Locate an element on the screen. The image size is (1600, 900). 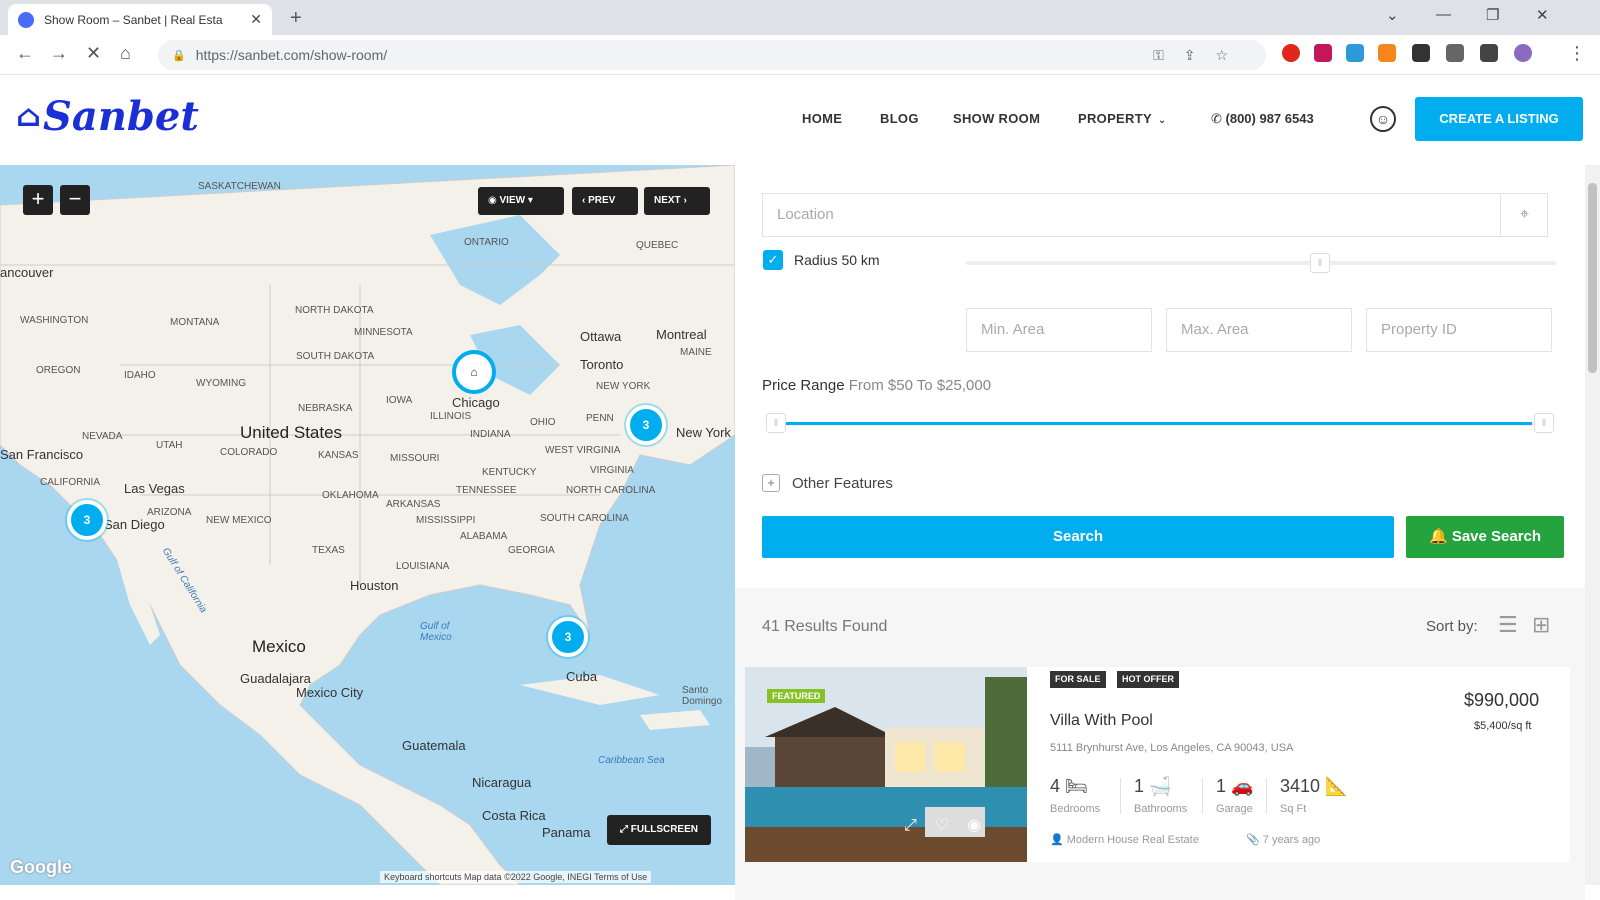
radius-slider is located at coordinates (1261, 263).